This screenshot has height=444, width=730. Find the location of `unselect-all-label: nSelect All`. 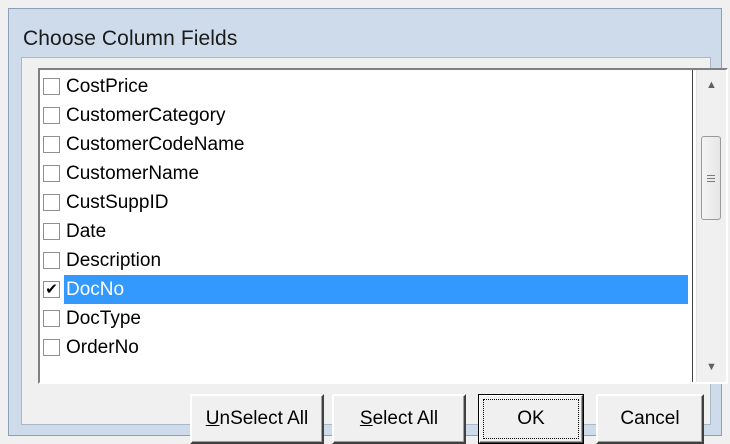

unselect-all-label: nSelect All is located at coordinates (264, 418).